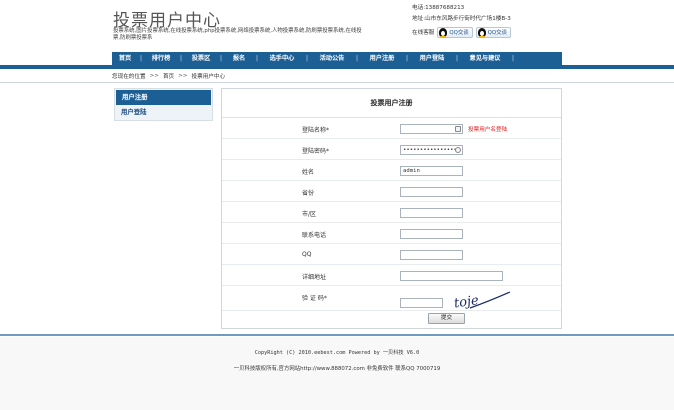  What do you see at coordinates (337, 76) in the screenshot?
I see `breadcrumb: 您现在的位置 >> 首页 >> 投票用户中心` at bounding box center [337, 76].